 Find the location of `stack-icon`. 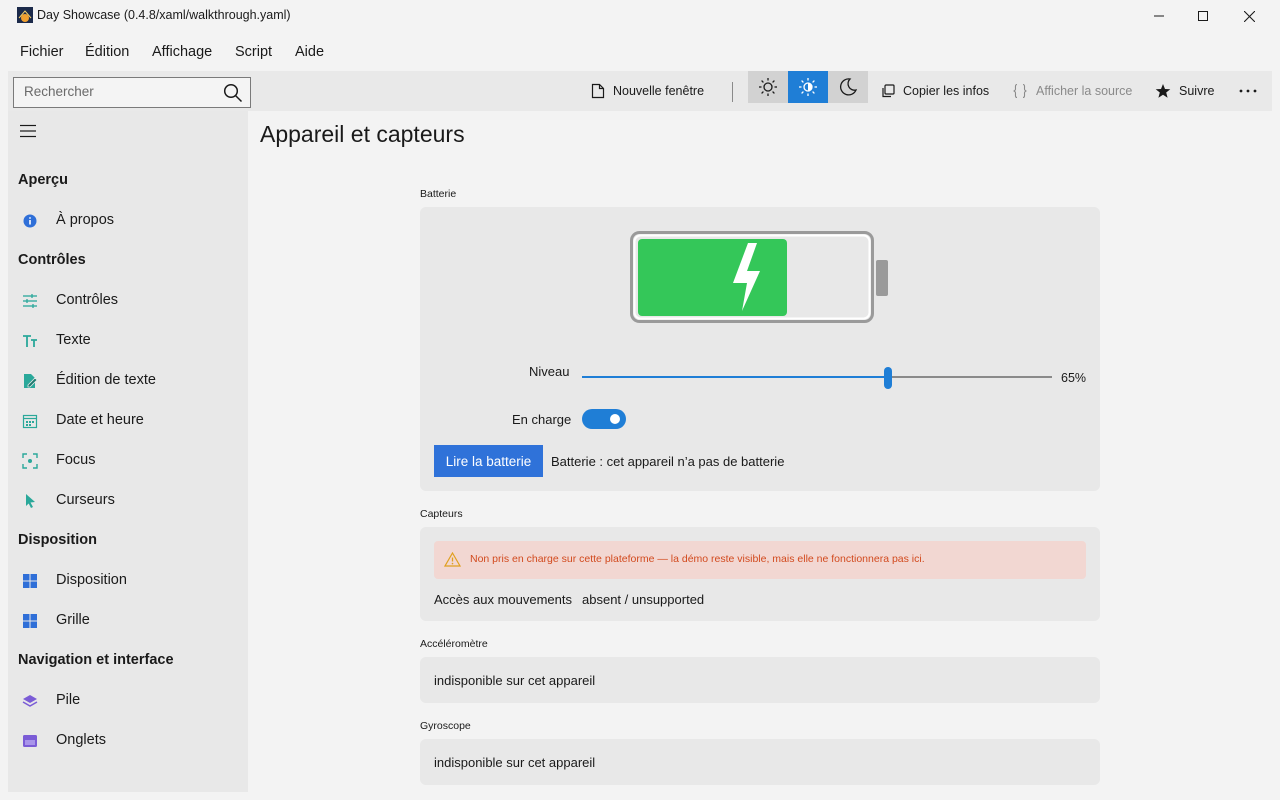

stack-icon is located at coordinates (30, 701).